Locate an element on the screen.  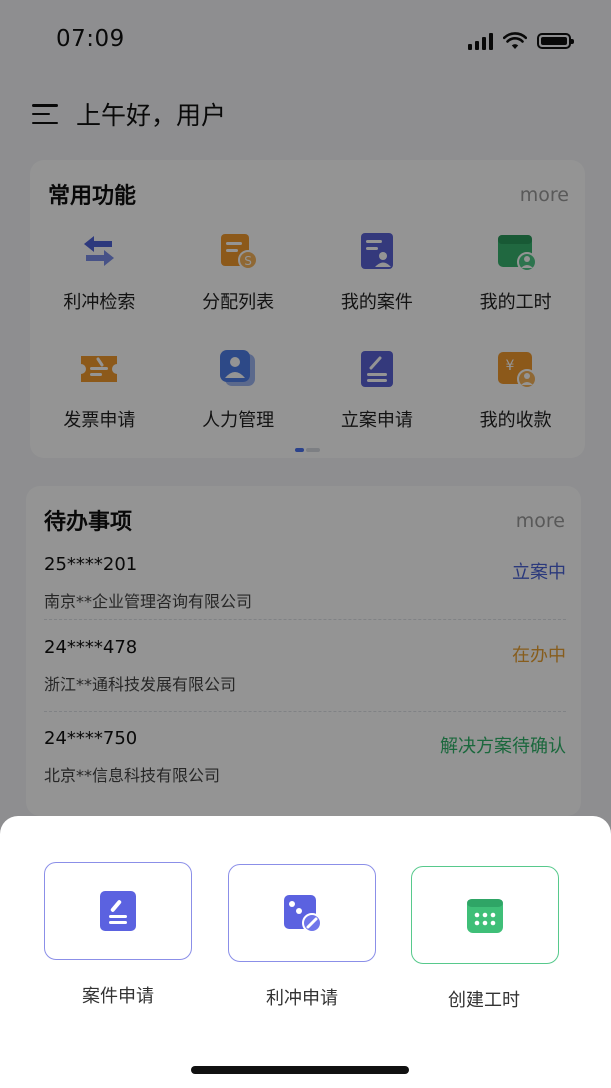
func-label: 人力管理 is located at coordinates (238, 420).